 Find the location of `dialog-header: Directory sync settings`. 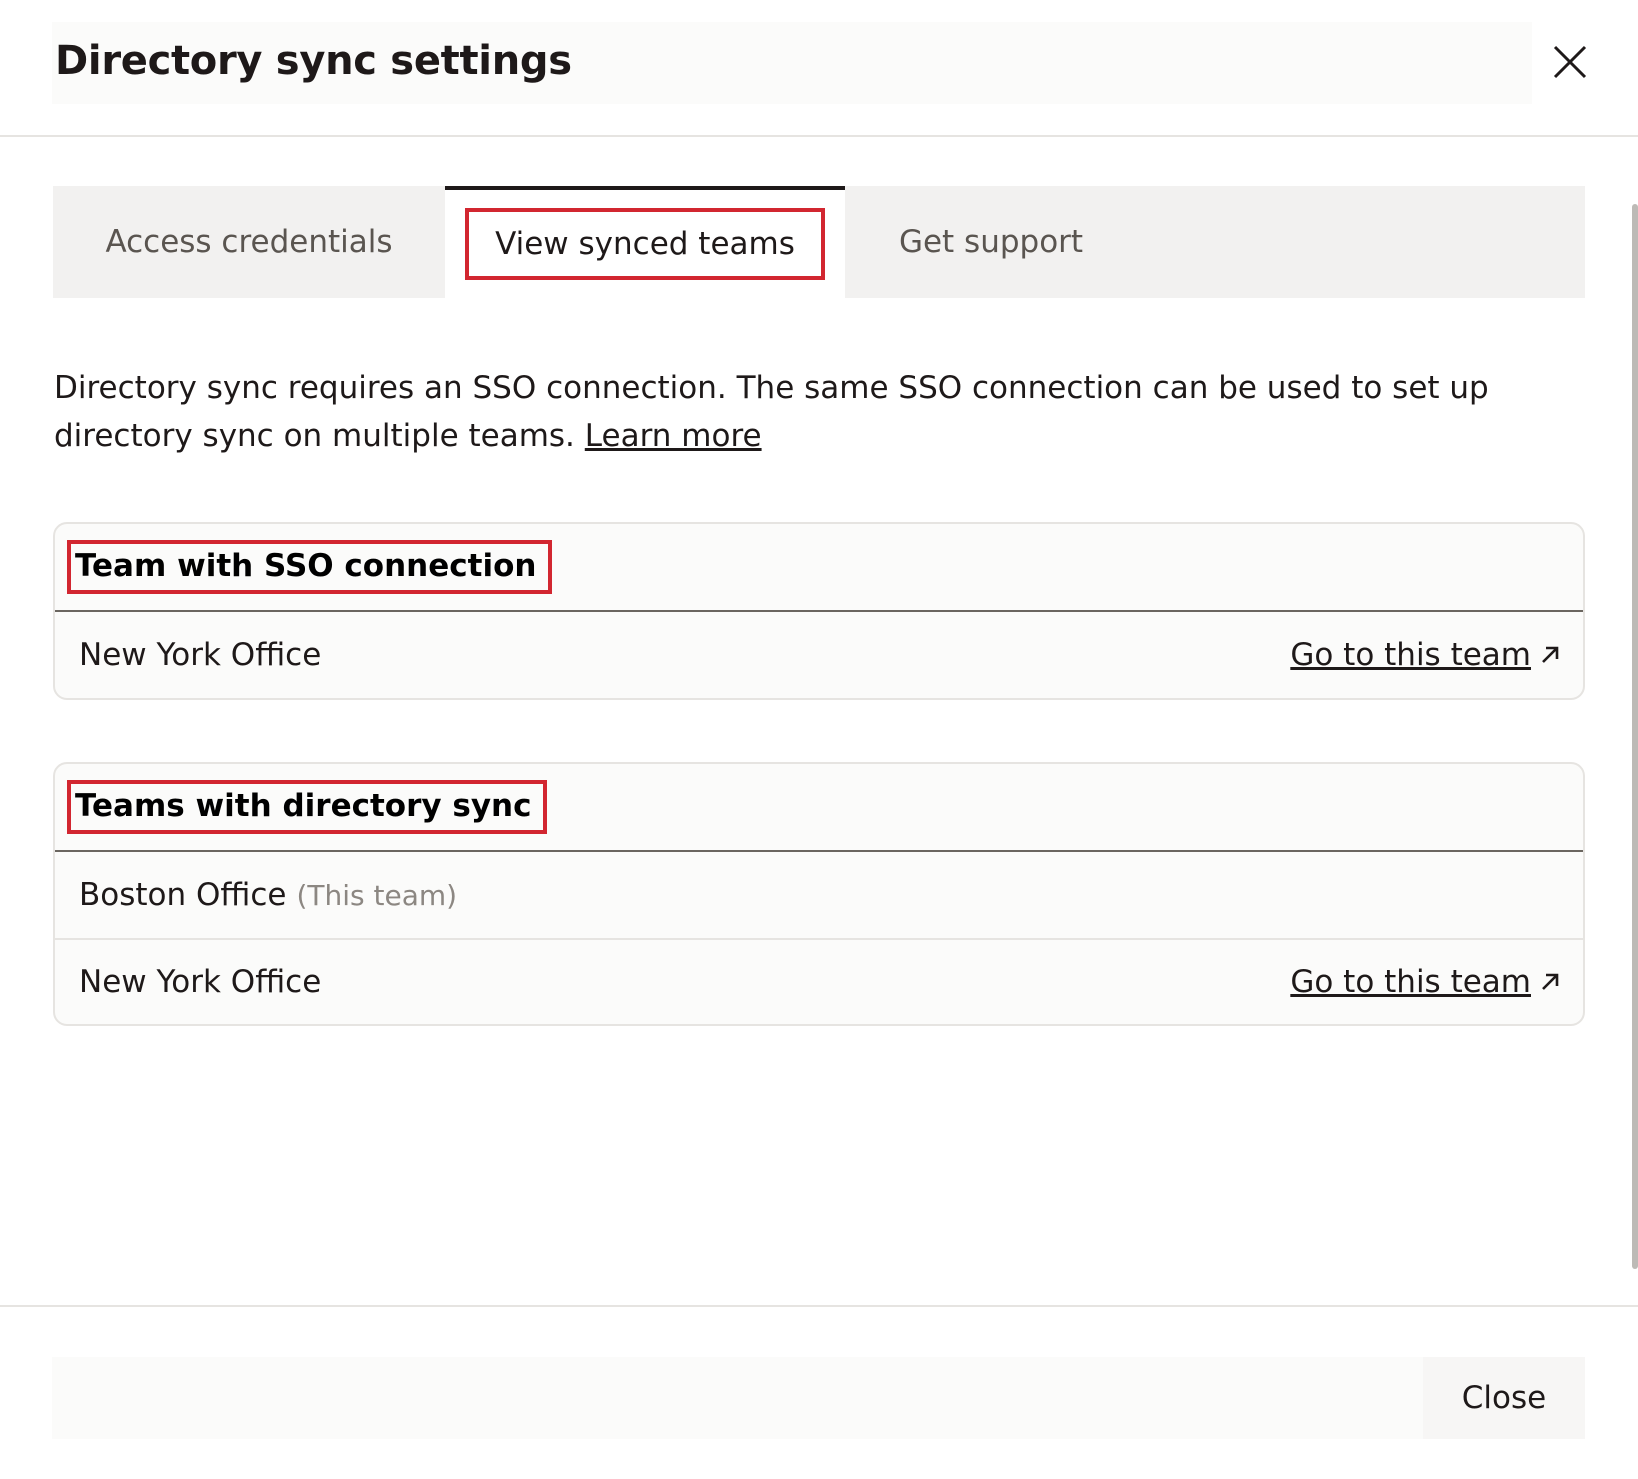

dialog-header: Directory sync settings is located at coordinates (819, 68).